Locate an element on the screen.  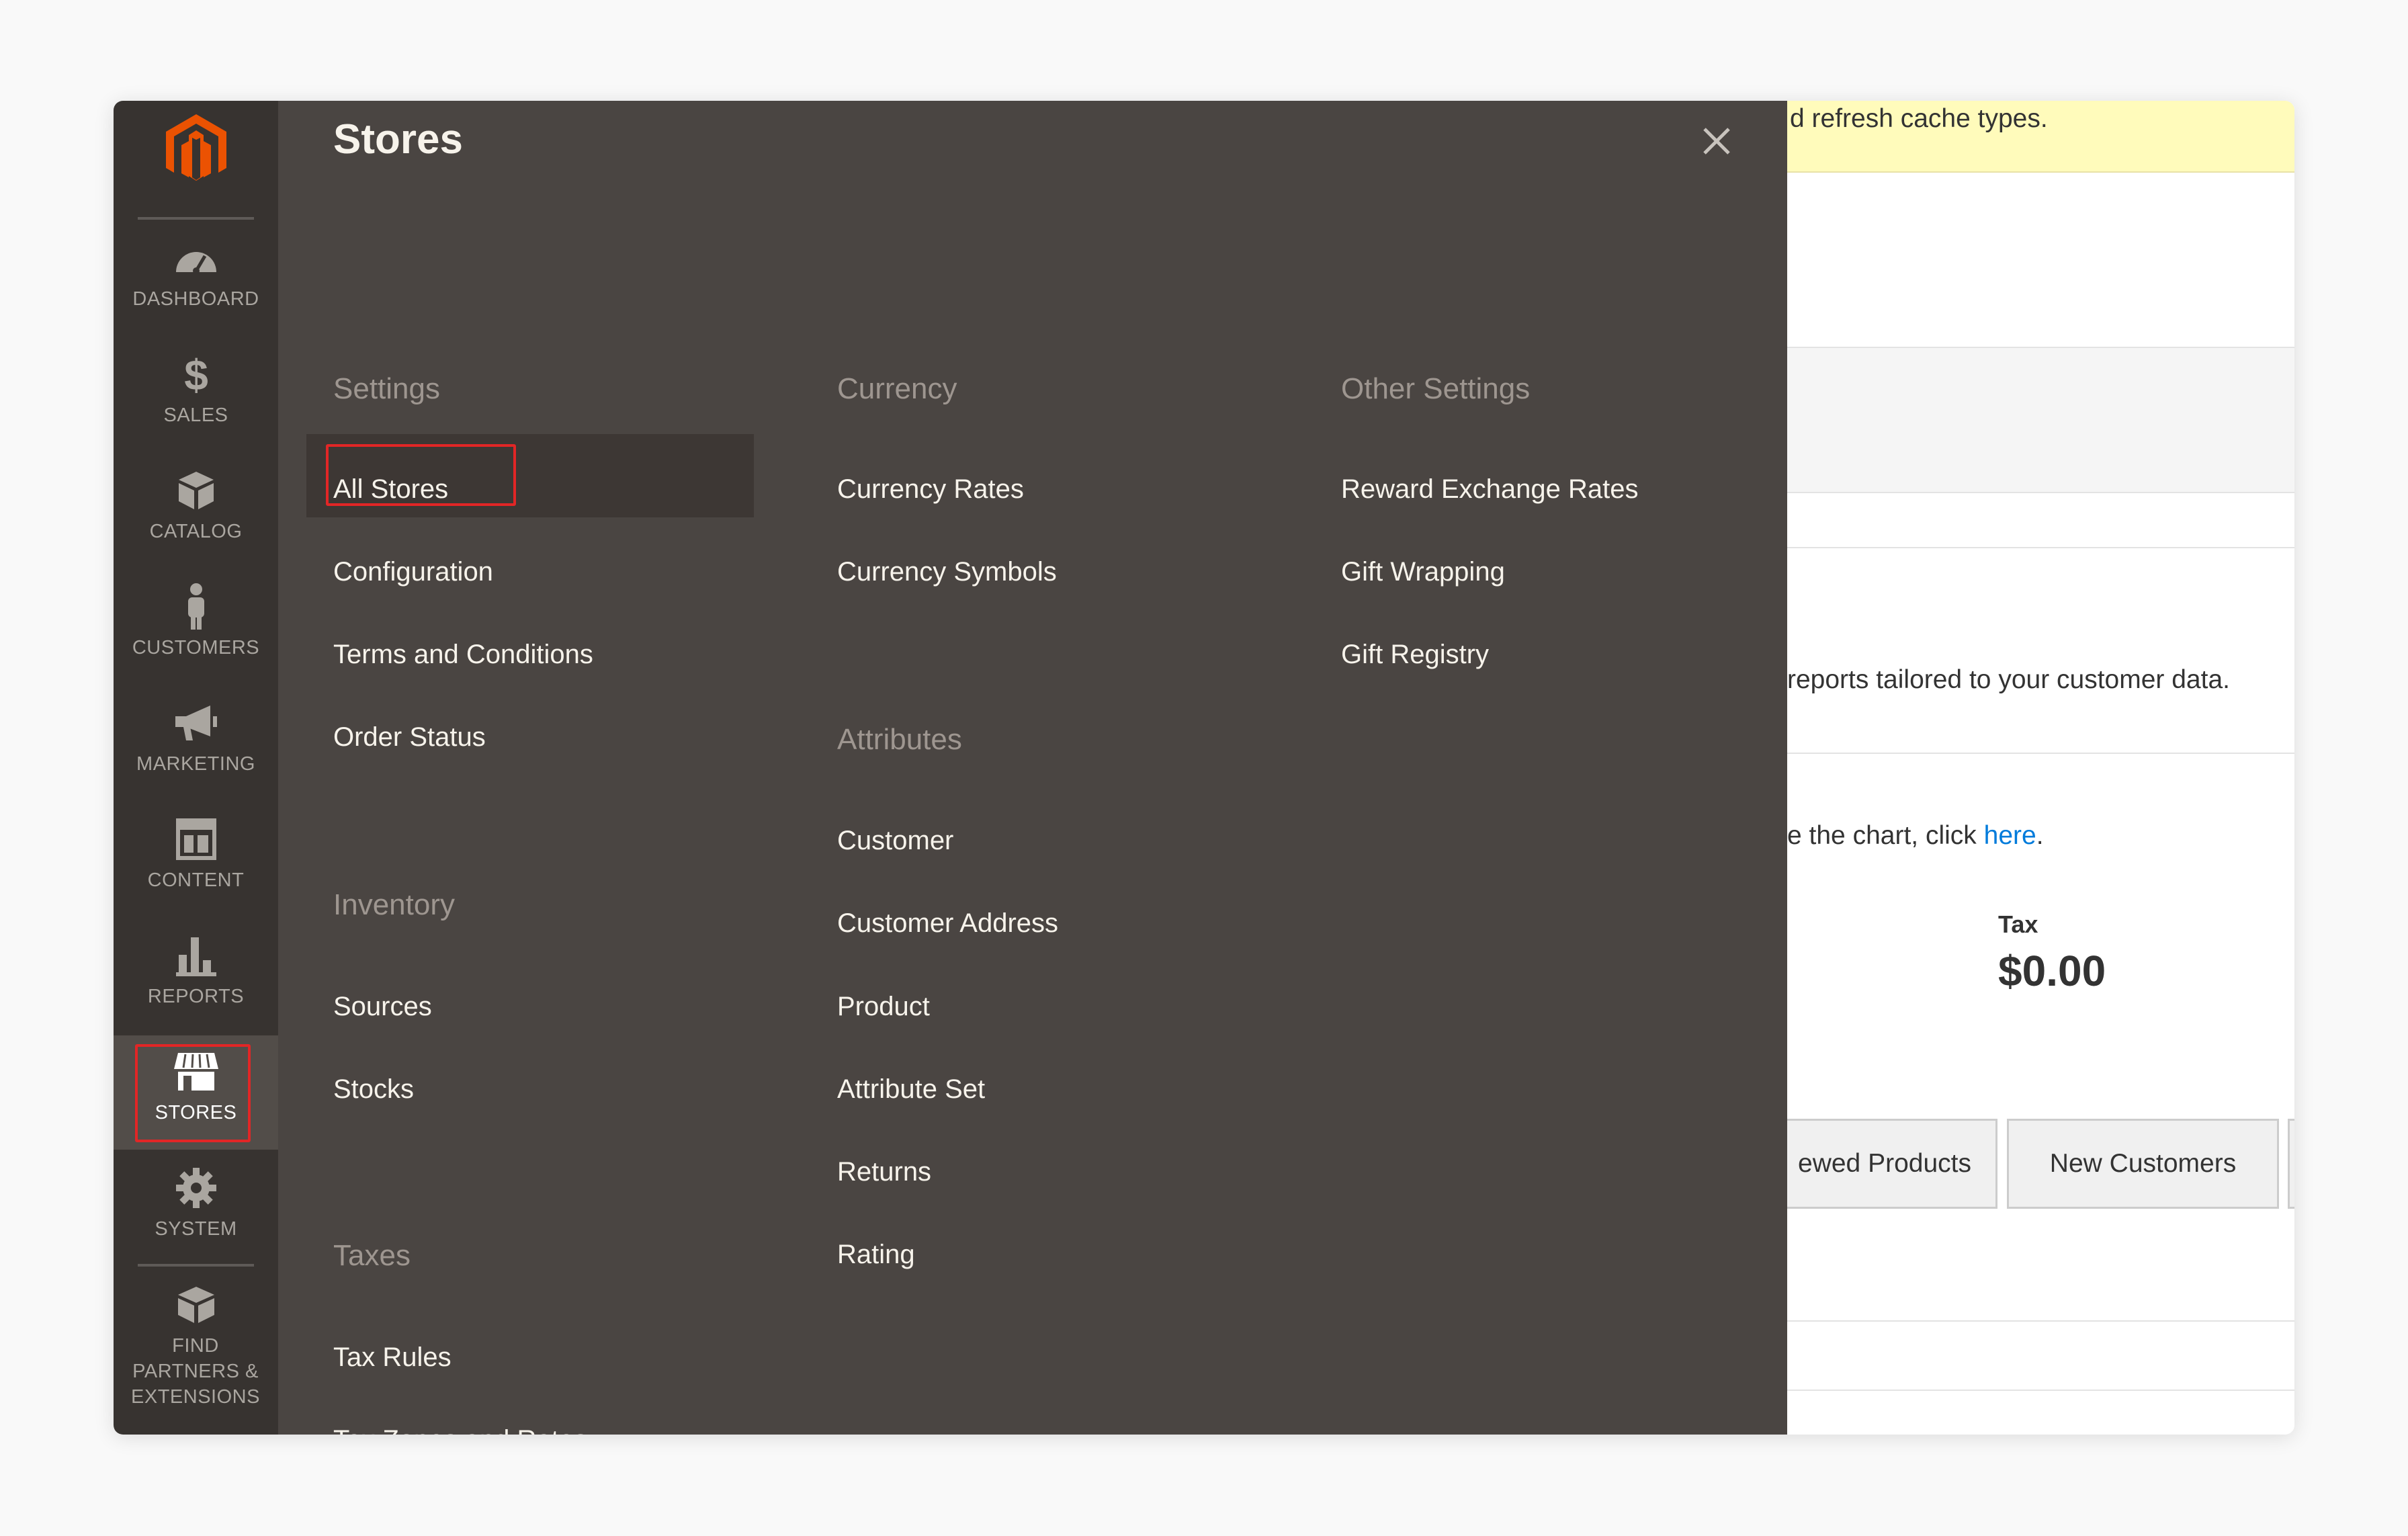
link-currency-symbols: Currency Symbols is located at coordinates (947, 572).